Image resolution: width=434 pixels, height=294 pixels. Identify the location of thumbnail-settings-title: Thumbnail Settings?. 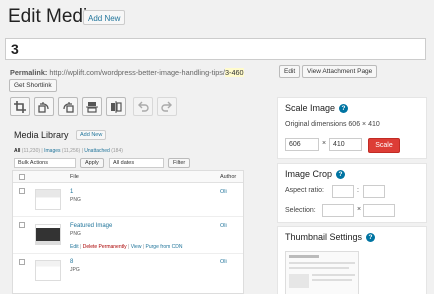
(330, 237).